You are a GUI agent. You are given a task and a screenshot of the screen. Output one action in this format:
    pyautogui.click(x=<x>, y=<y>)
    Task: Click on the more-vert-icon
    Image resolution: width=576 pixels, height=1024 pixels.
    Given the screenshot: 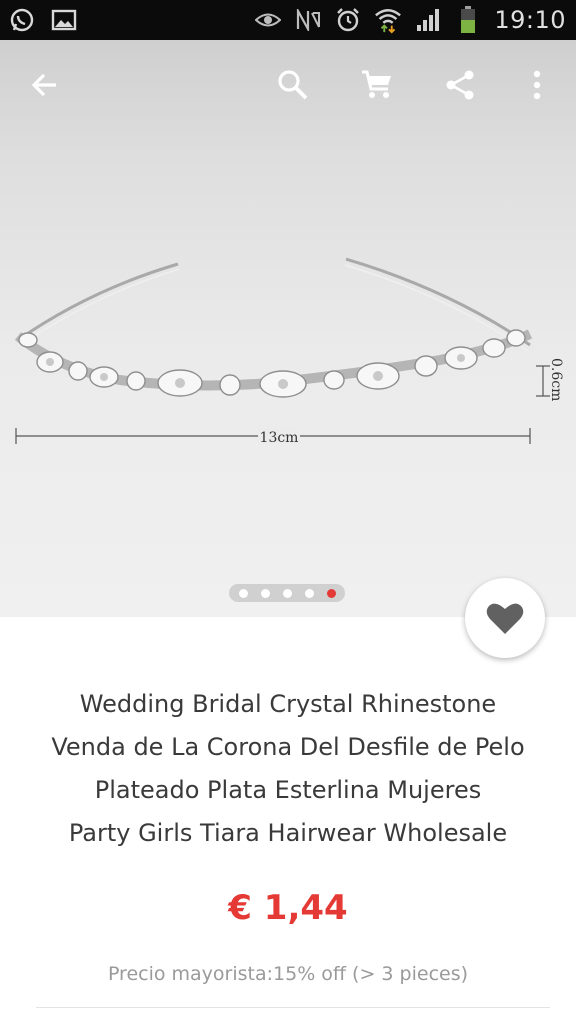 What is the action you would take?
    pyautogui.click(x=537, y=85)
    